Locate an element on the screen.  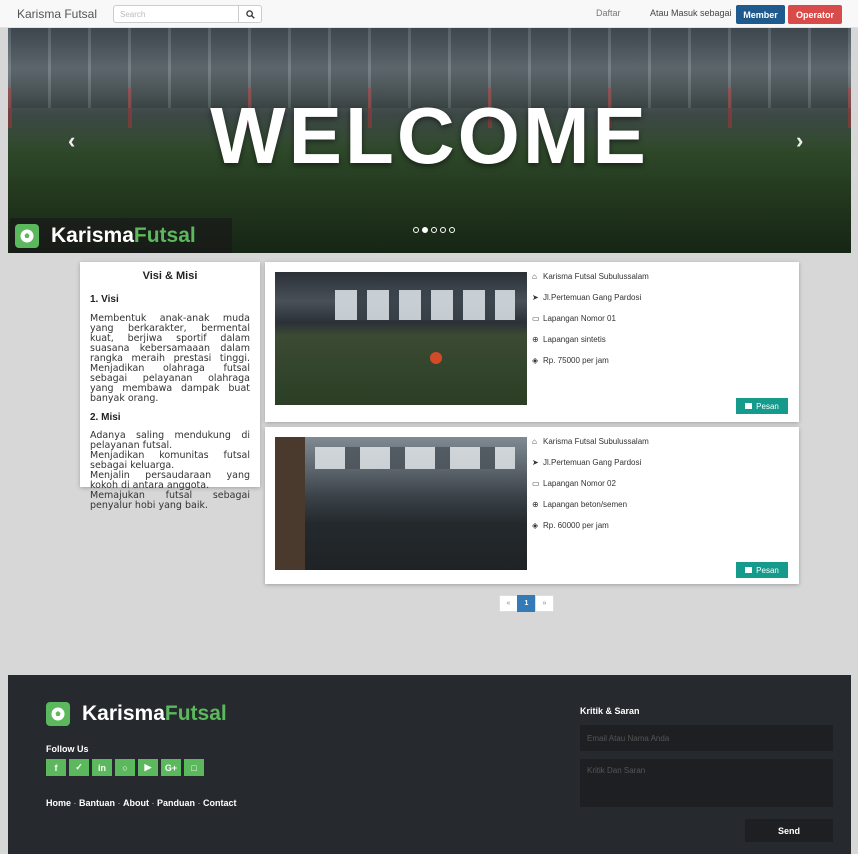
carousel-prev-icon: ‹ is located at coordinates (71, 141).